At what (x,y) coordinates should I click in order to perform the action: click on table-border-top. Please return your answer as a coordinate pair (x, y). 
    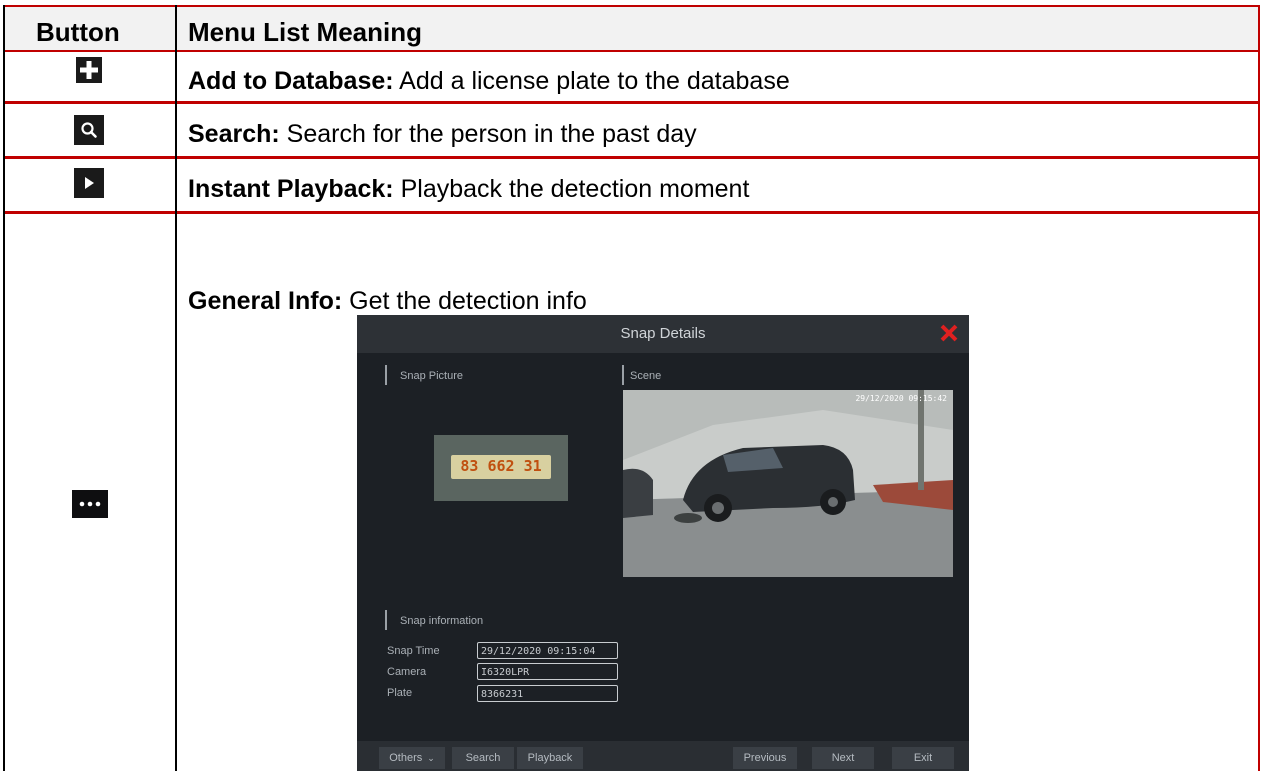
    Looking at the image, I should click on (631, 6).